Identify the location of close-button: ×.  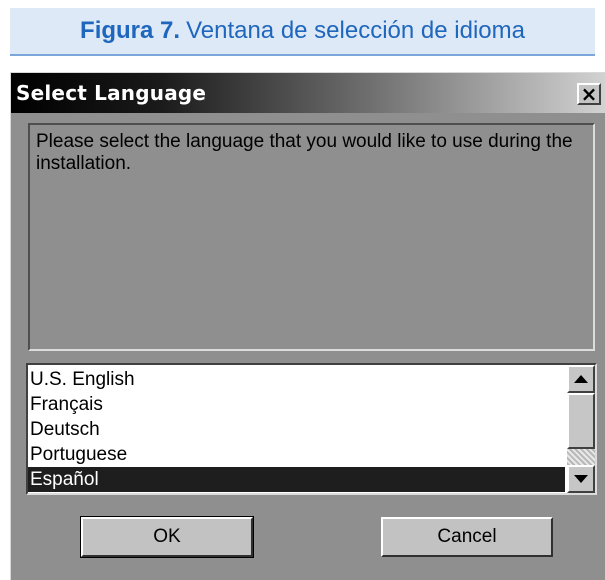
(589, 94).